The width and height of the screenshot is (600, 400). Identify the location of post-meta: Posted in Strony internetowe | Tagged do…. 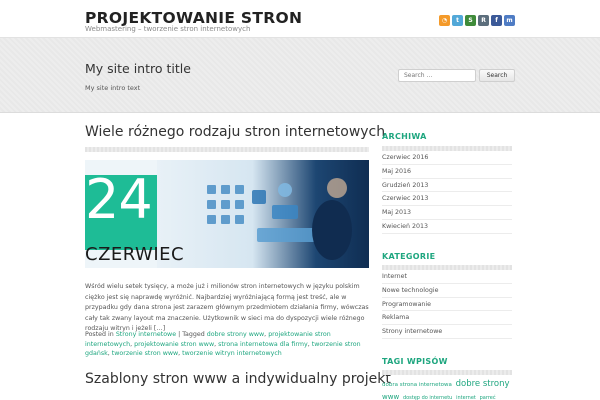
(223, 344).